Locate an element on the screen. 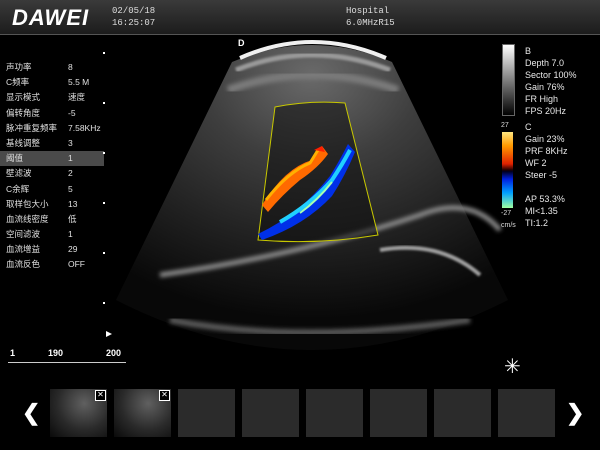  exam-date: 02/05/18 is located at coordinates (134, 11).